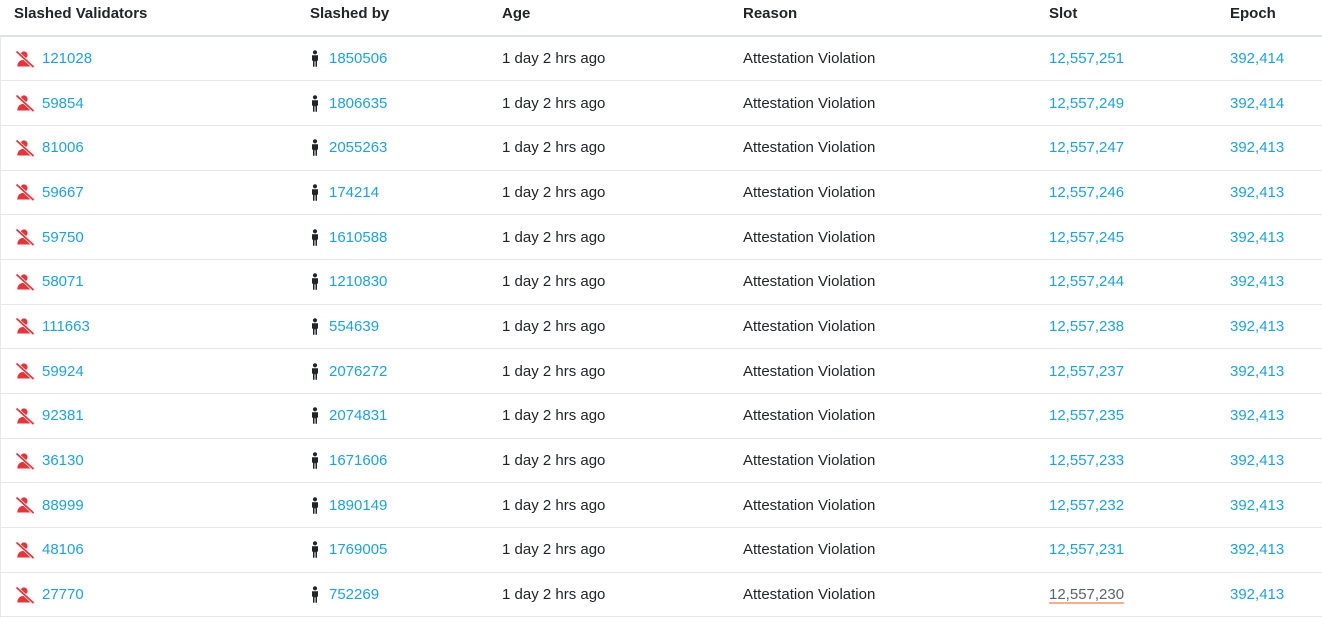 The height and width of the screenshot is (618, 1322). I want to click on validator-link: 59667, so click(63, 192).